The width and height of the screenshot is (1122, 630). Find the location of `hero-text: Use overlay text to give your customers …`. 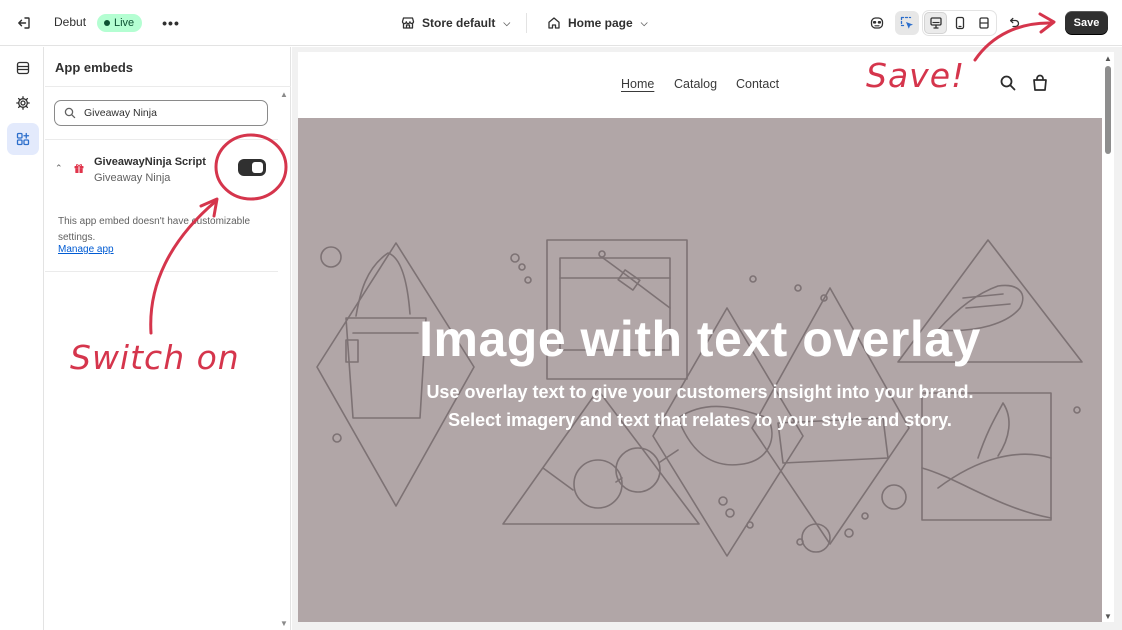

hero-text: Use overlay text to give your customers … is located at coordinates (700, 406).